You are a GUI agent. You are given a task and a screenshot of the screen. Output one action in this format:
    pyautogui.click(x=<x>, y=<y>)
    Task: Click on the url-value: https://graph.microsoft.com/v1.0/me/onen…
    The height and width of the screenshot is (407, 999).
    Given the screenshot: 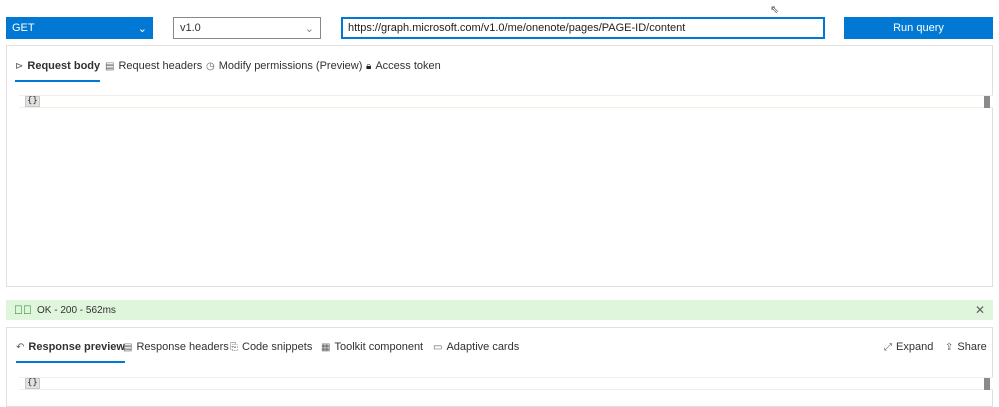 What is the action you would take?
    pyautogui.click(x=517, y=28)
    